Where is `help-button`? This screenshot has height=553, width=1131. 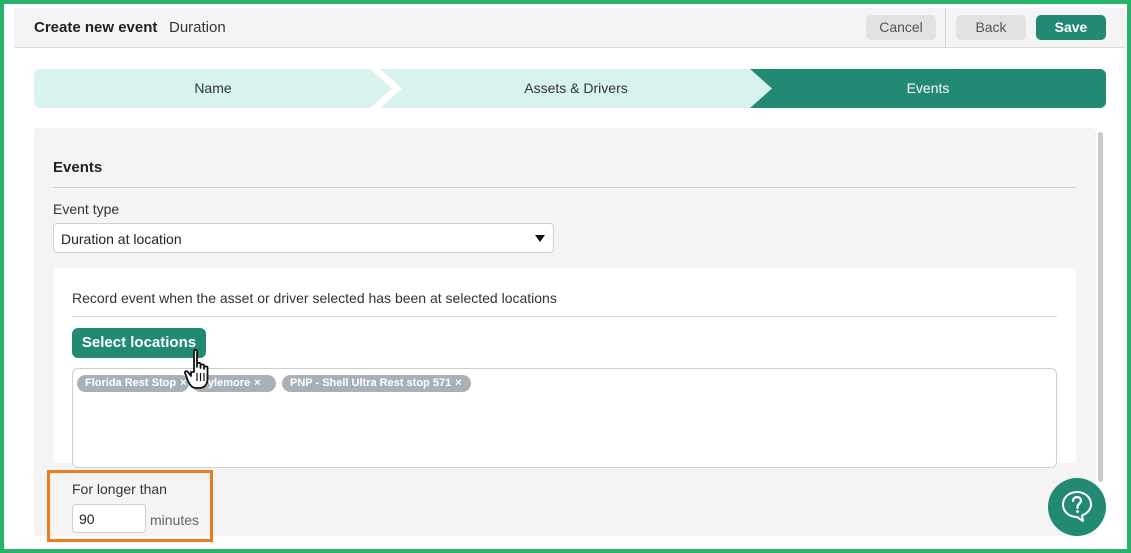
help-button is located at coordinates (1077, 507).